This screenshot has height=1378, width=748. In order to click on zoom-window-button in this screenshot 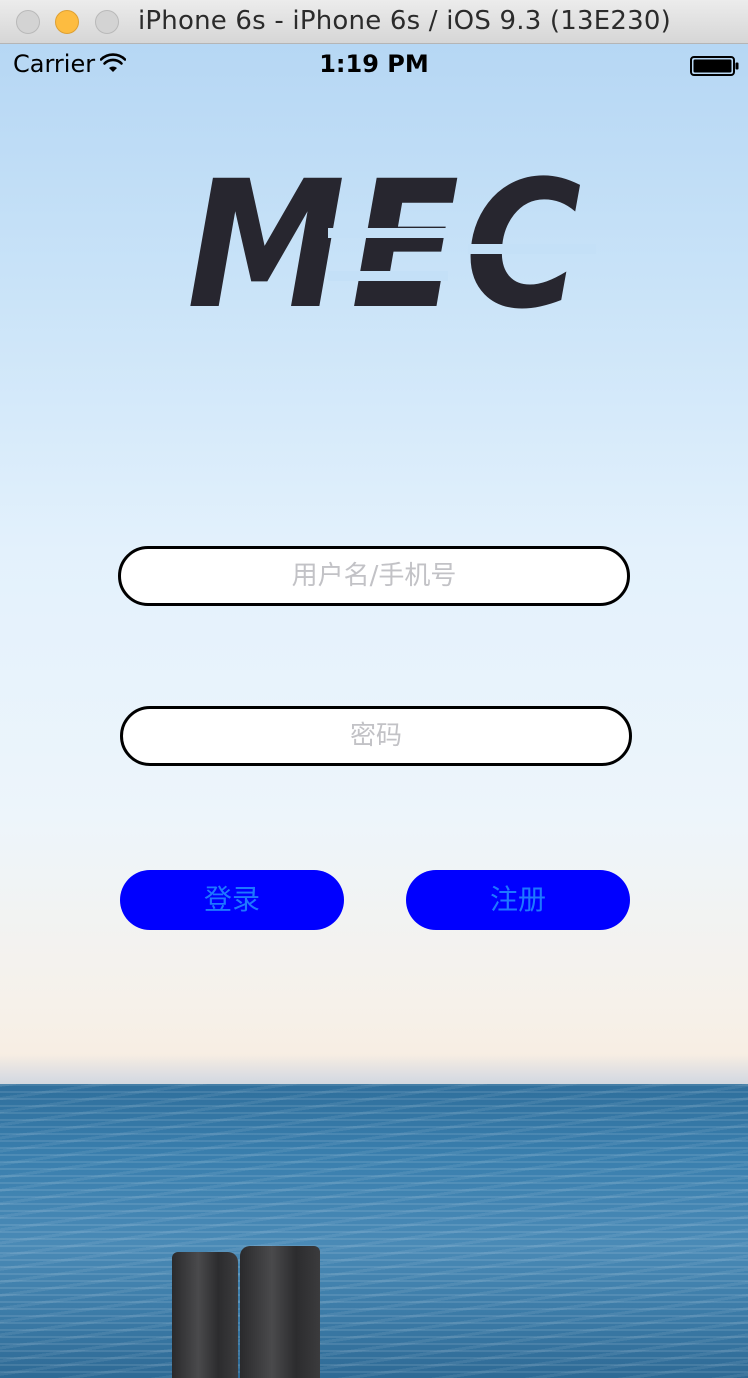, I will do `click(107, 22)`.